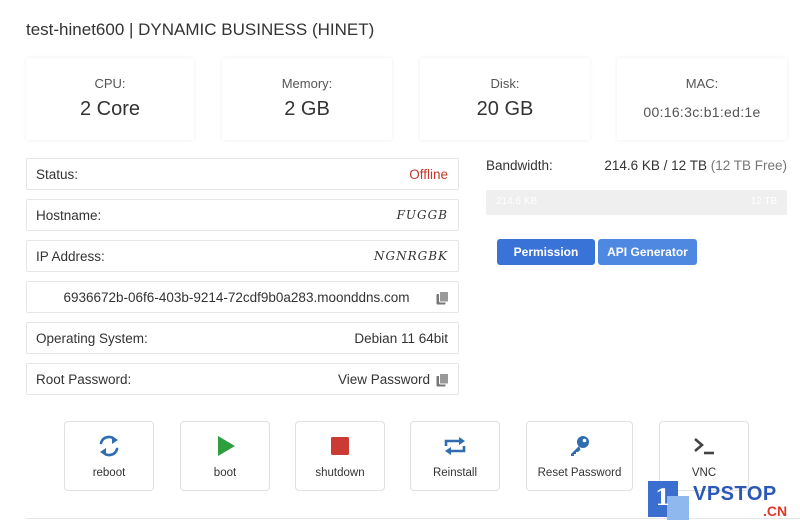 This screenshot has width=800, height=523. What do you see at coordinates (764, 201) in the screenshot?
I see `bandwidth-bar-total: 12 TB` at bounding box center [764, 201].